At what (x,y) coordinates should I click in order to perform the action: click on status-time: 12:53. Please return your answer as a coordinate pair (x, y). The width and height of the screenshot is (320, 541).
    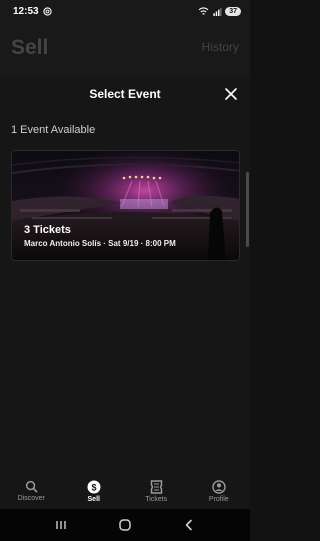
    Looking at the image, I should click on (26, 11).